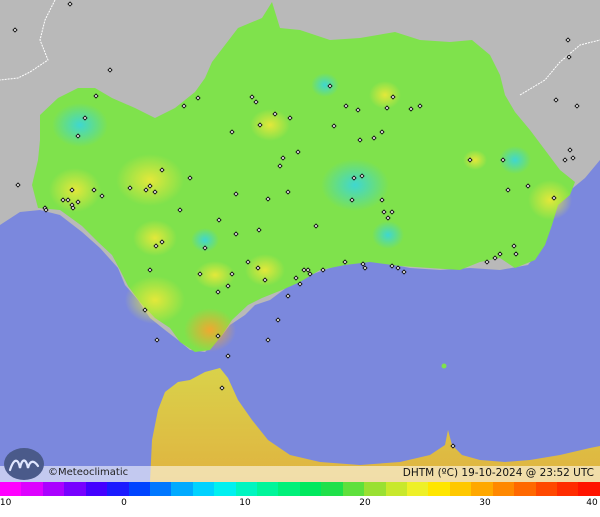  I want to click on color-scale-bar, so click(300, 489).